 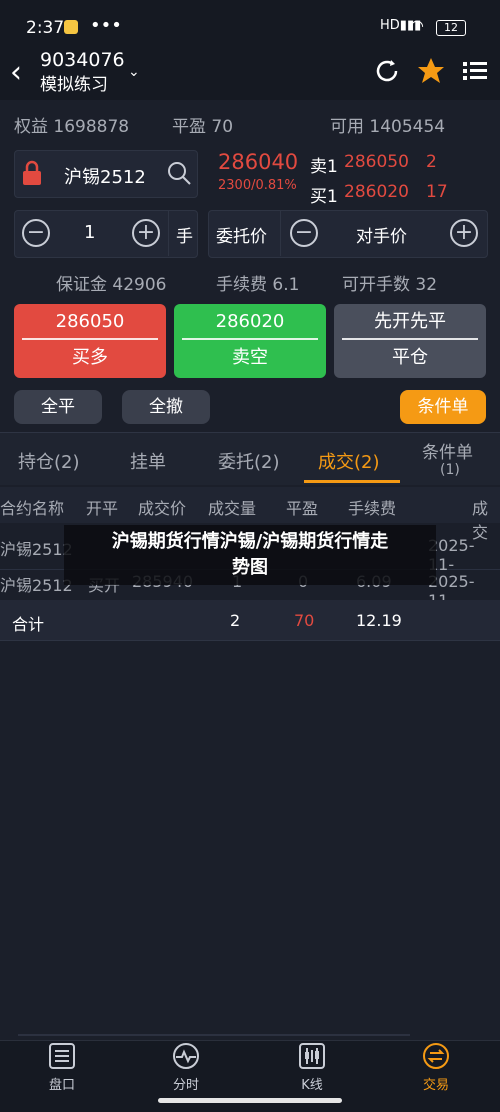 What do you see at coordinates (410, 321) in the screenshot?
I see `close-mode: 先开先平` at bounding box center [410, 321].